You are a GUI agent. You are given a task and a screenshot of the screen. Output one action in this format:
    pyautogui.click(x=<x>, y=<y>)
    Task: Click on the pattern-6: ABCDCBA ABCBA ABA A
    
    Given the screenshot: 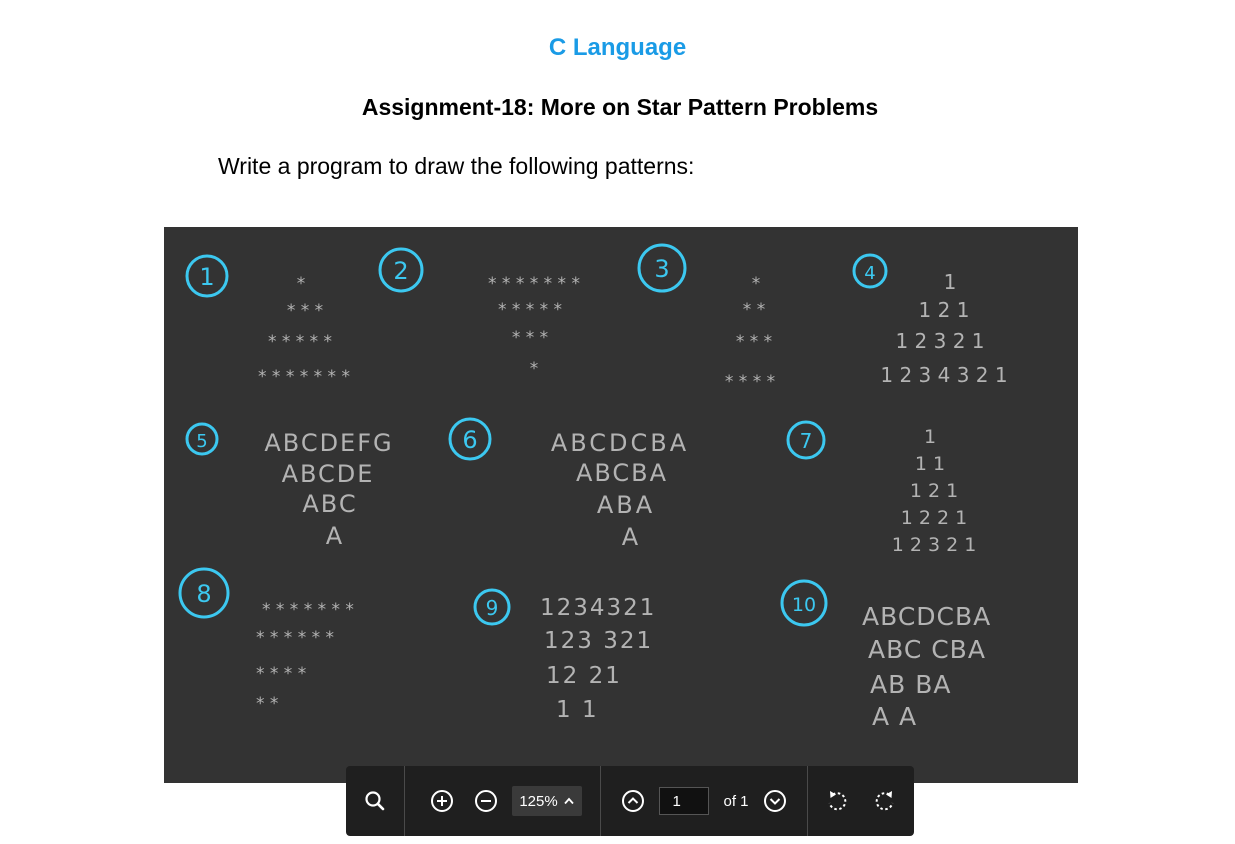 What is the action you would take?
    pyautogui.click(x=620, y=490)
    